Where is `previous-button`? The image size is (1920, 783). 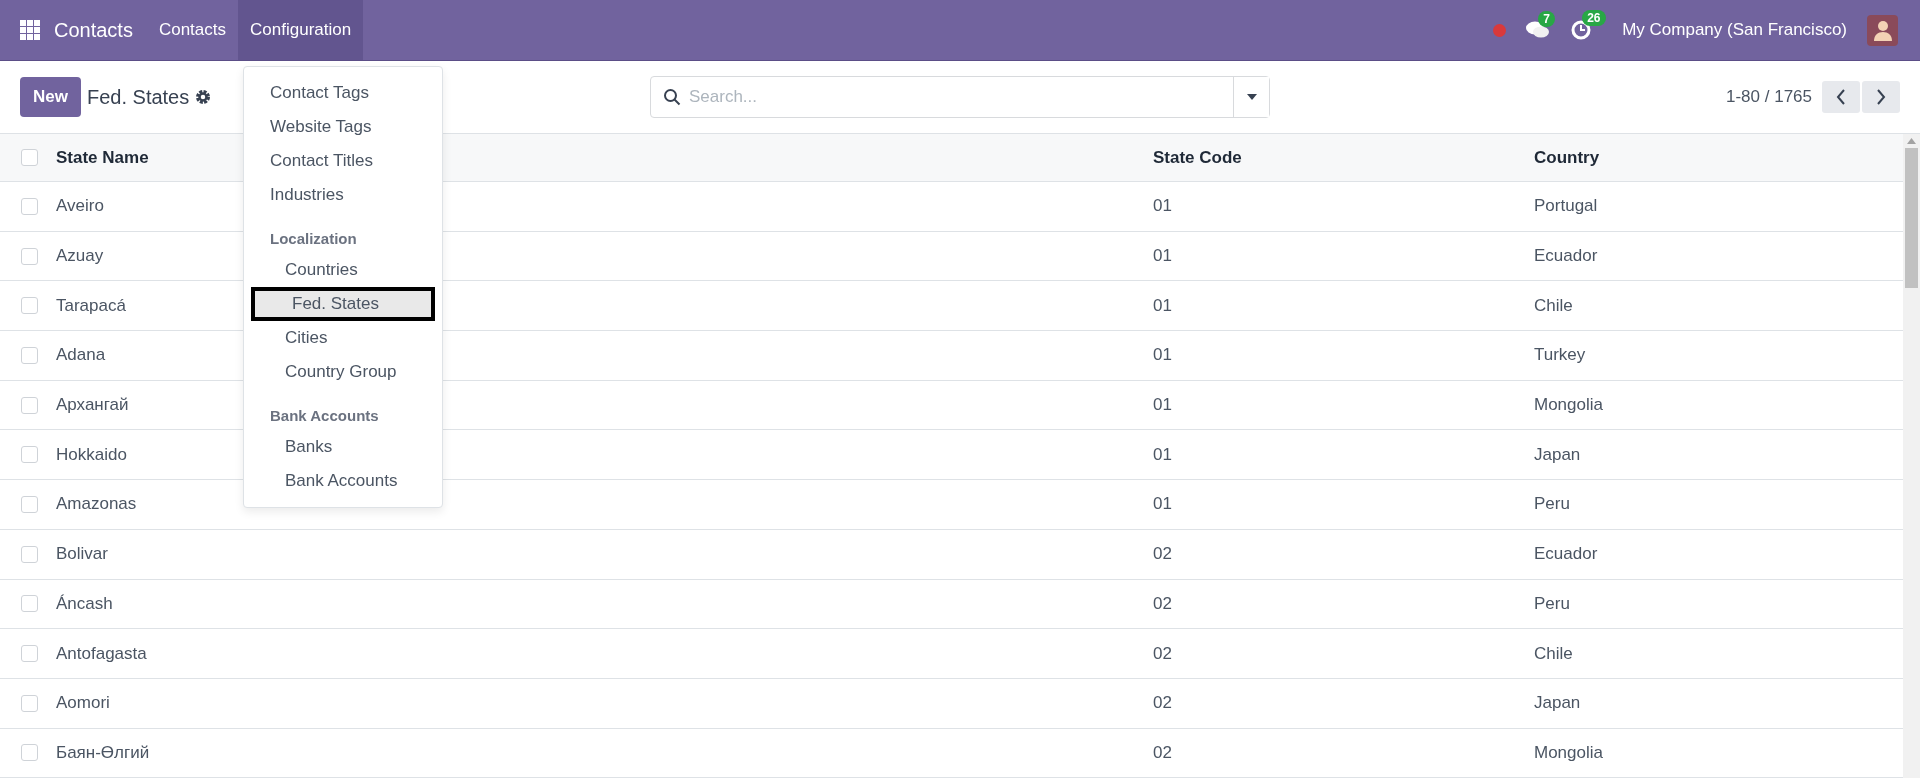
previous-button is located at coordinates (1841, 97).